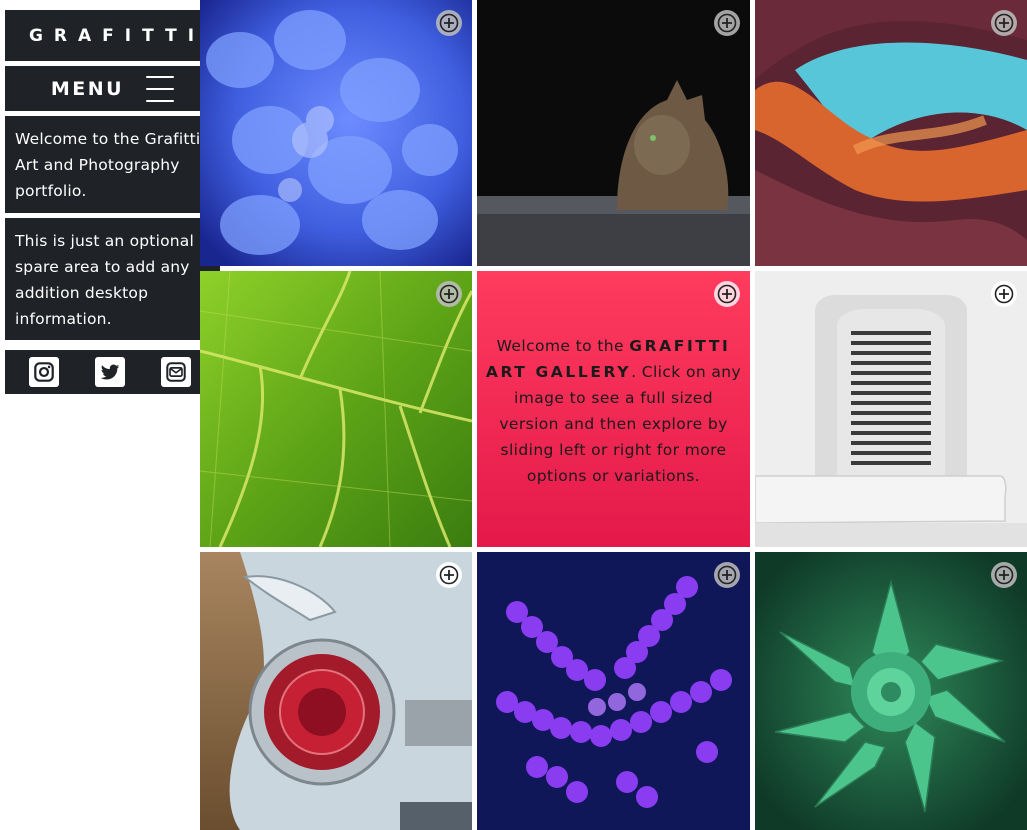 The height and width of the screenshot is (830, 1027). I want to click on menu-label: MENU, so click(87, 88).